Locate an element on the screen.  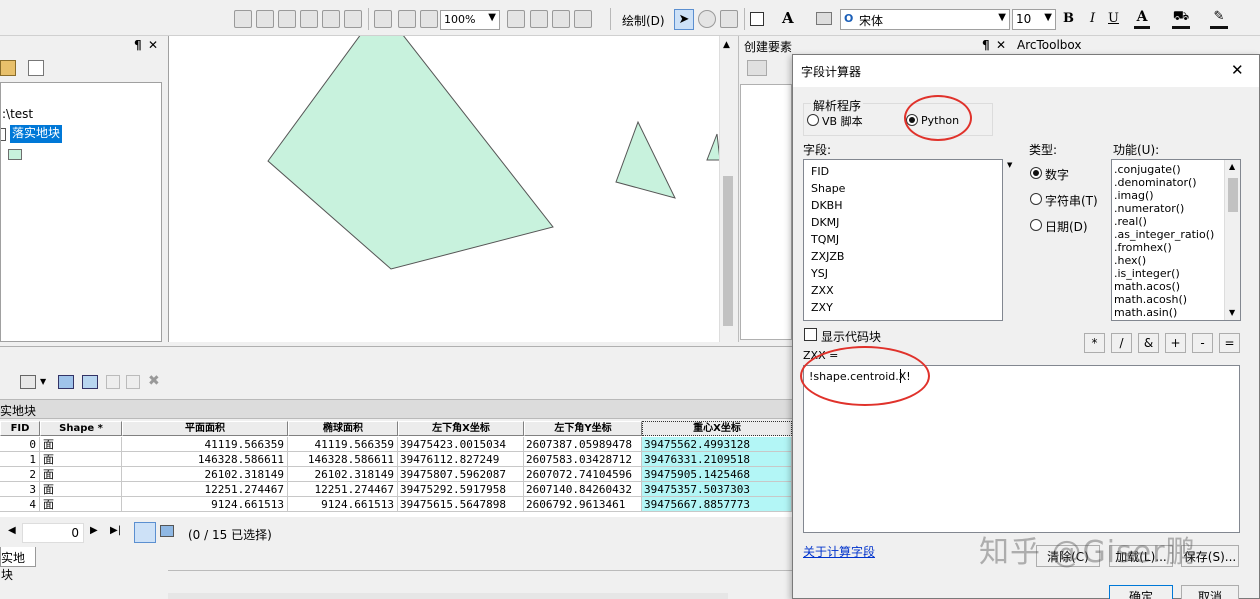
list-item: .conjugate() is located at coordinates (1176, 169).